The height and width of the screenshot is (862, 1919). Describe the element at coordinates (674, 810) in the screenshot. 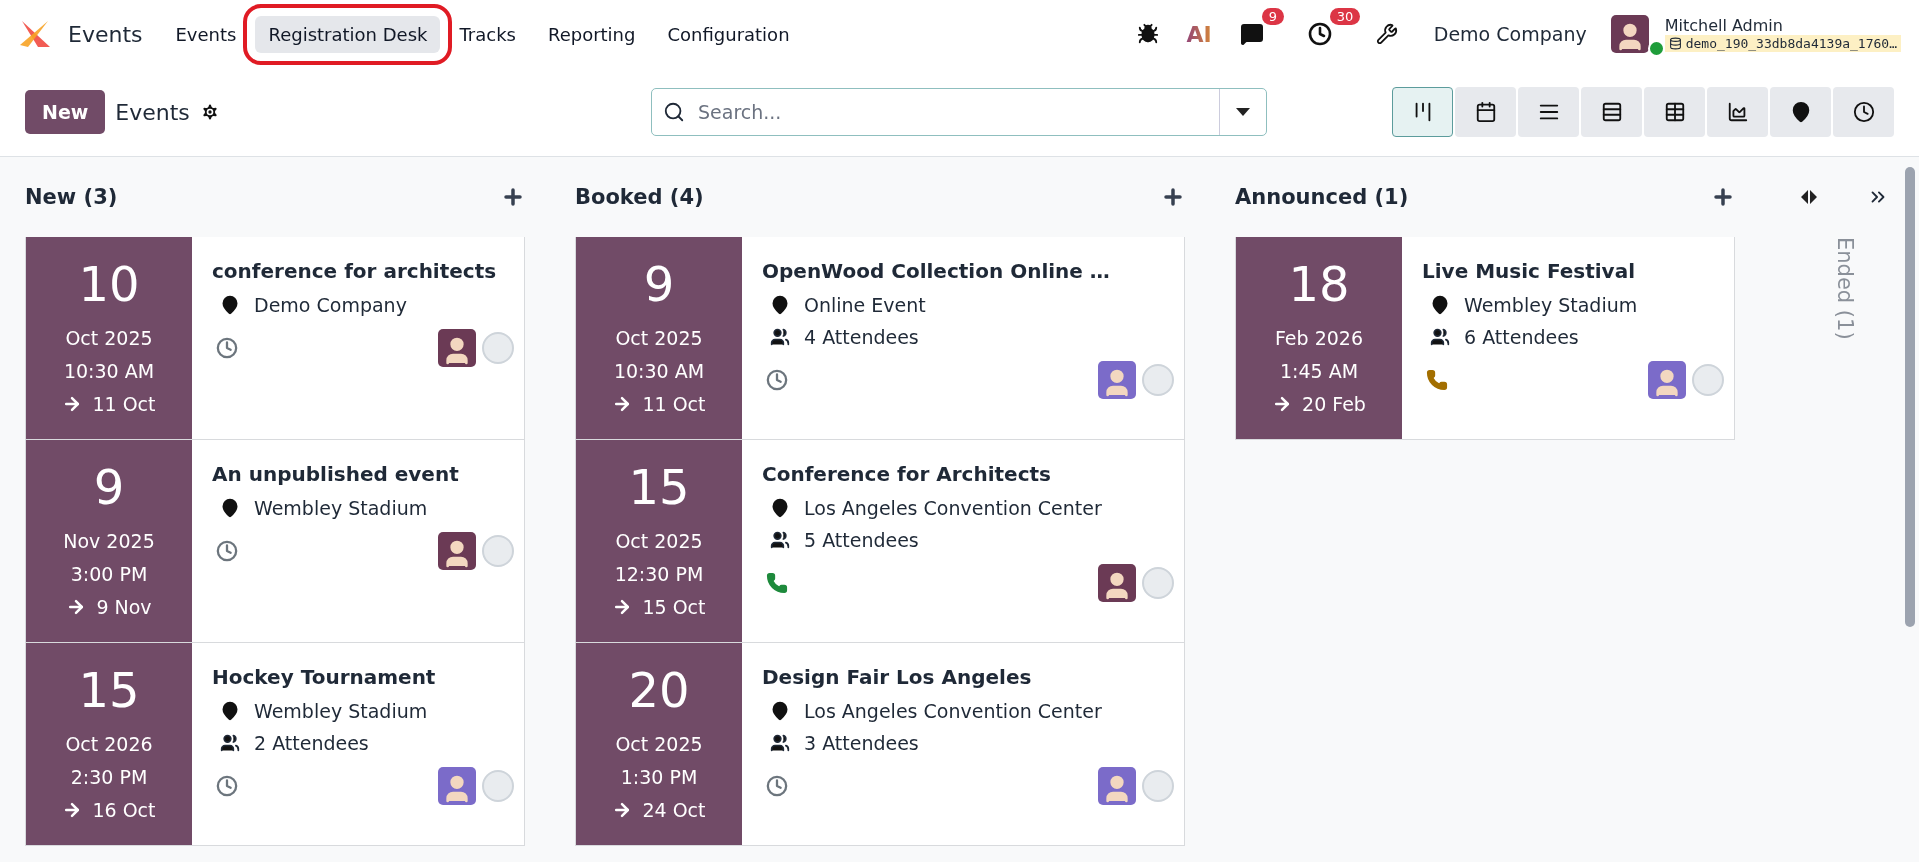

I see `end-date: 24 Oct` at that location.